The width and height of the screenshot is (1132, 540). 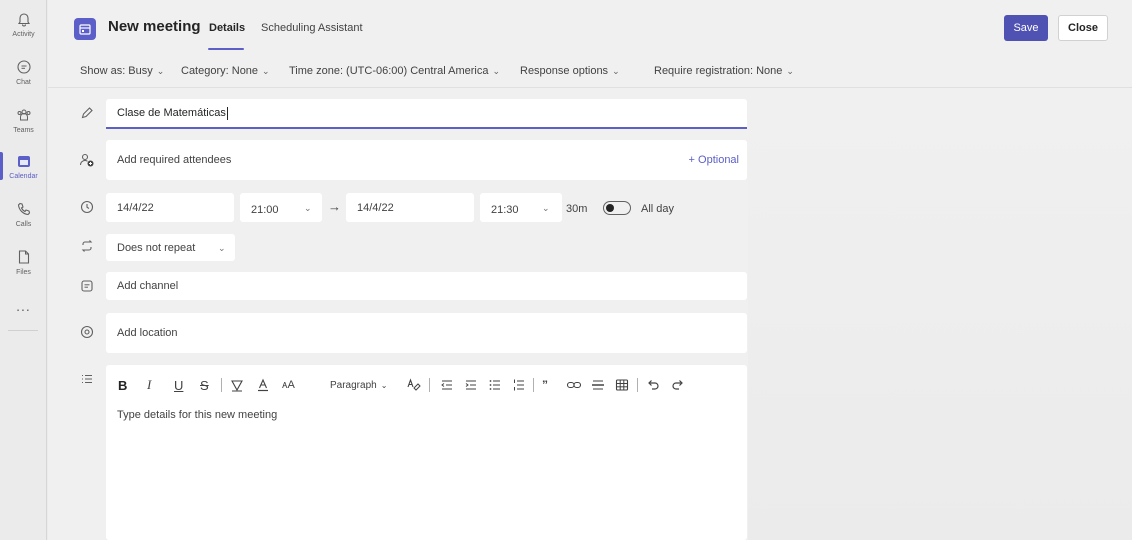 I want to click on start-time-dropdown: 21:00 ⌄, so click(x=281, y=207).